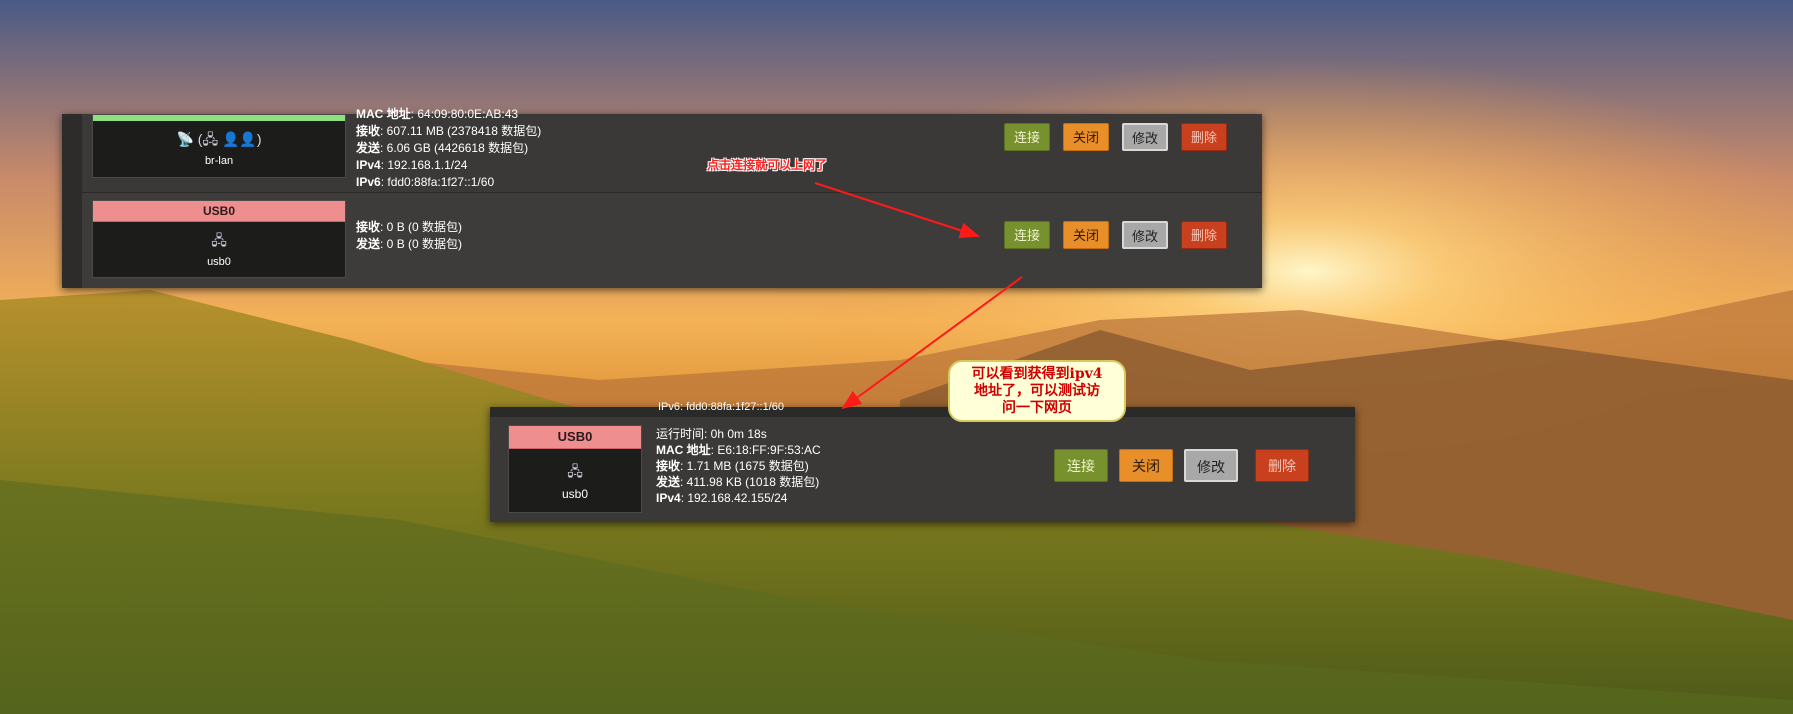  Describe the element at coordinates (425, 182) in the screenshot. I see `info-line: IPv6: fdd0:88fa:1f27::1/60` at that location.